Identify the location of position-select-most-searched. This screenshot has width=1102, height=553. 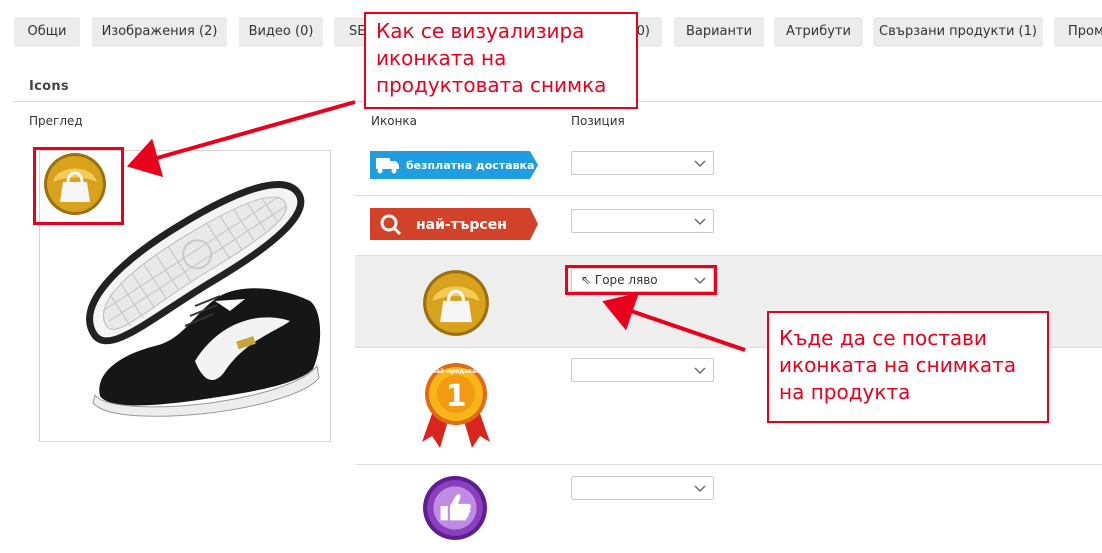
(642, 221).